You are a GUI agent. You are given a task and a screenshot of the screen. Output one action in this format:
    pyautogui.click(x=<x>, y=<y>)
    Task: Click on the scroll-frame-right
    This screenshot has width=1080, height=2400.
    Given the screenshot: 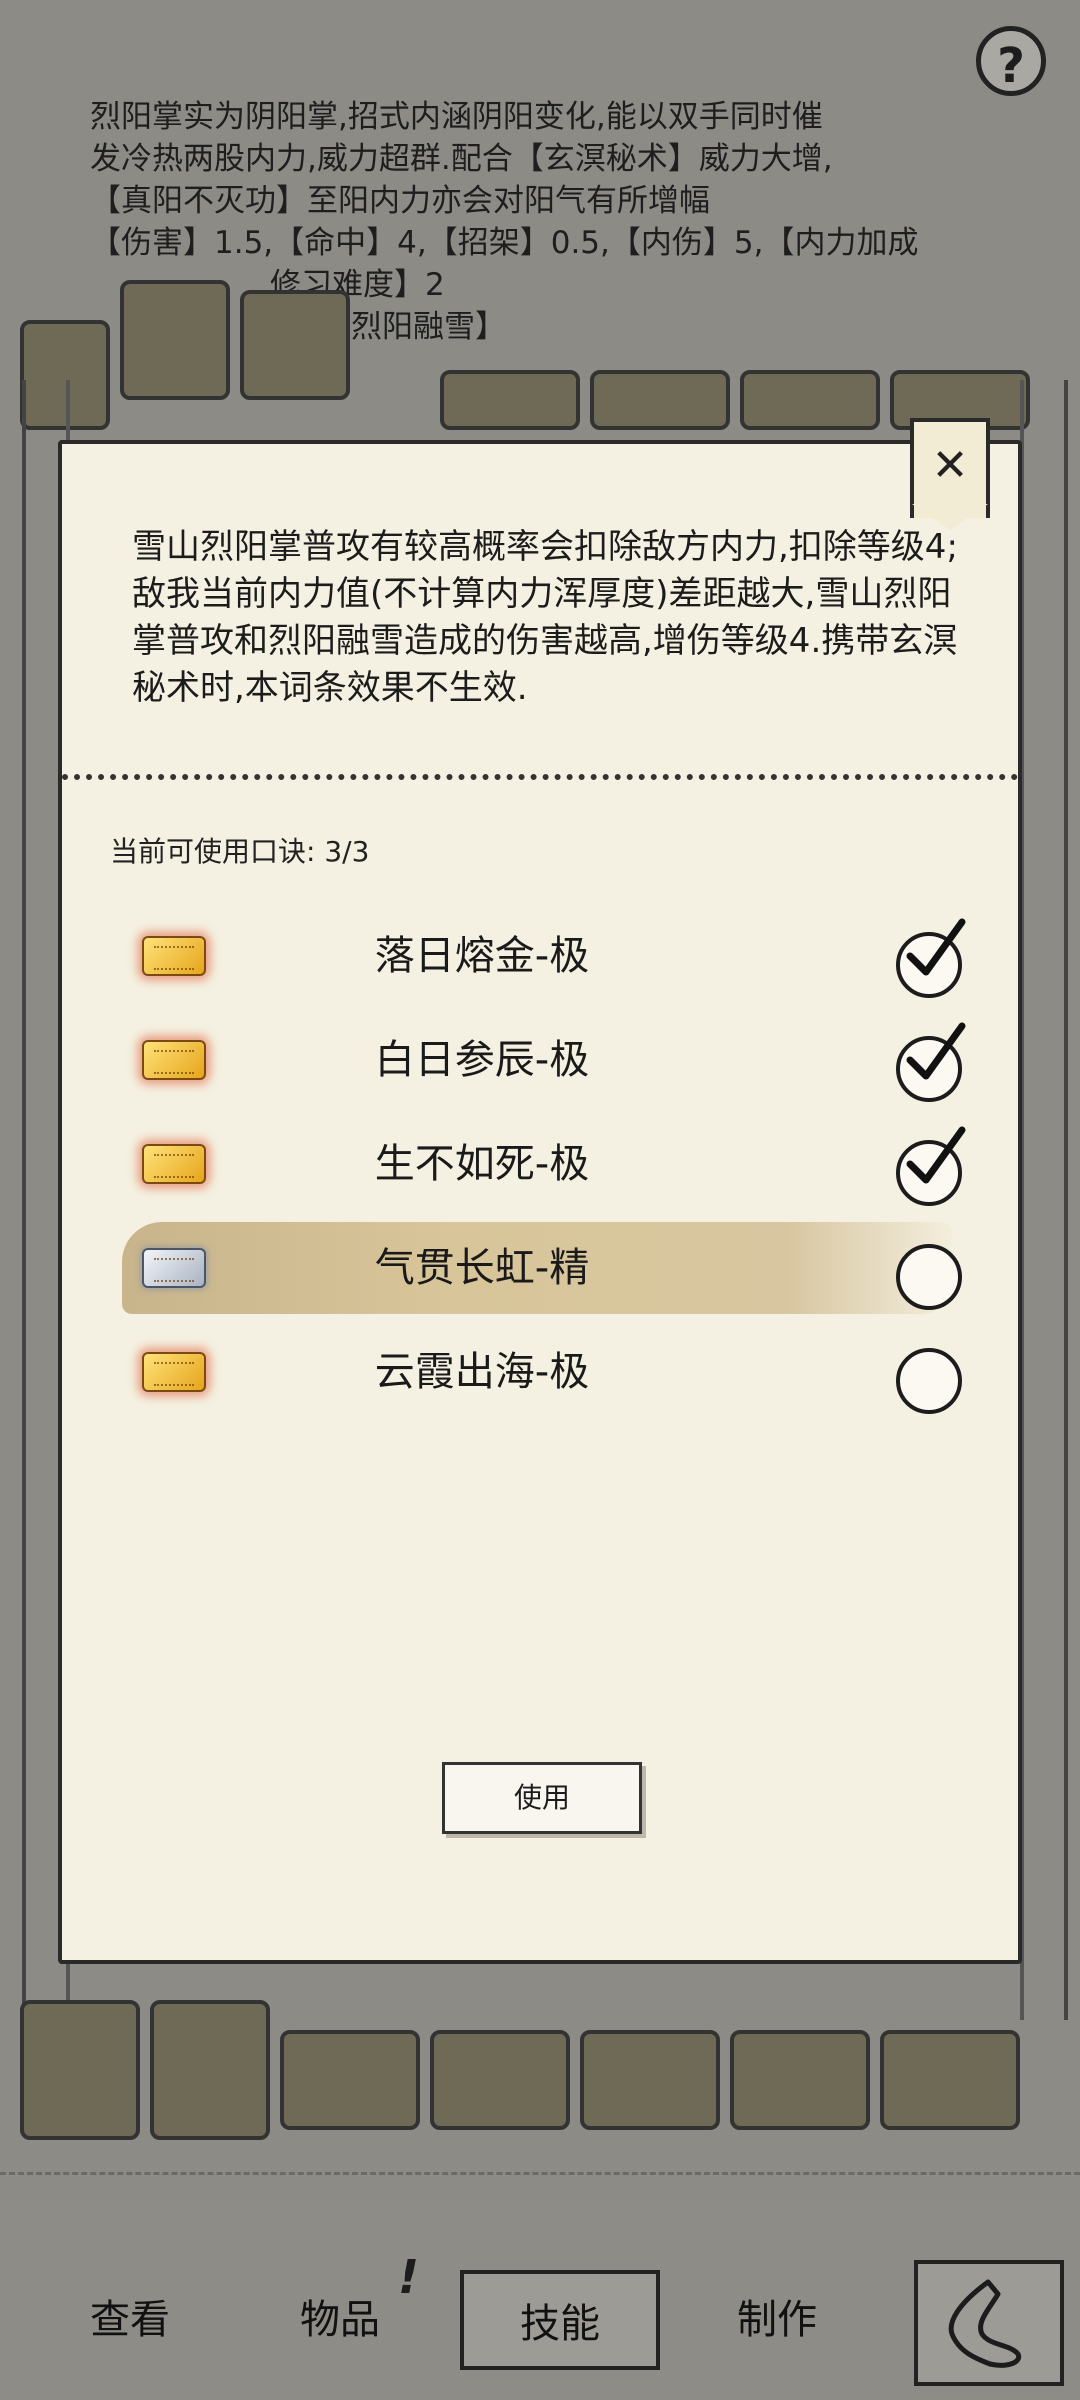 What is the action you would take?
    pyautogui.click(x=1044, y=1200)
    